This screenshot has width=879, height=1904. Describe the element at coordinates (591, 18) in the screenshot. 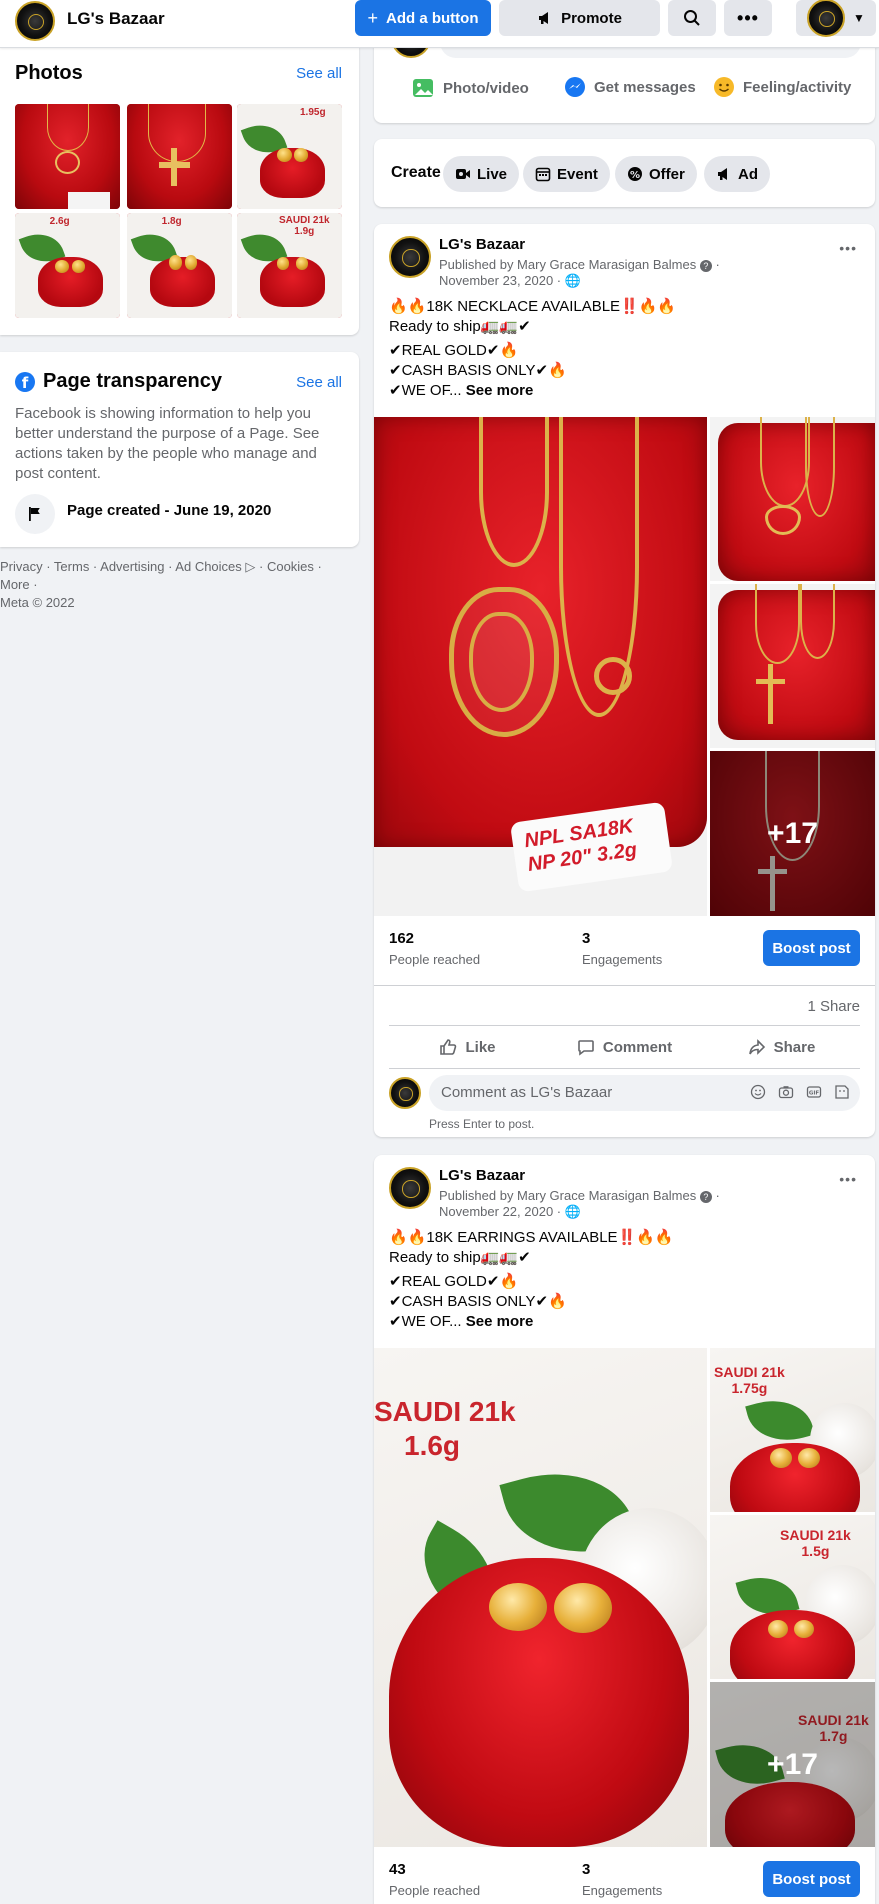

I see `promote-label: Promote` at that location.